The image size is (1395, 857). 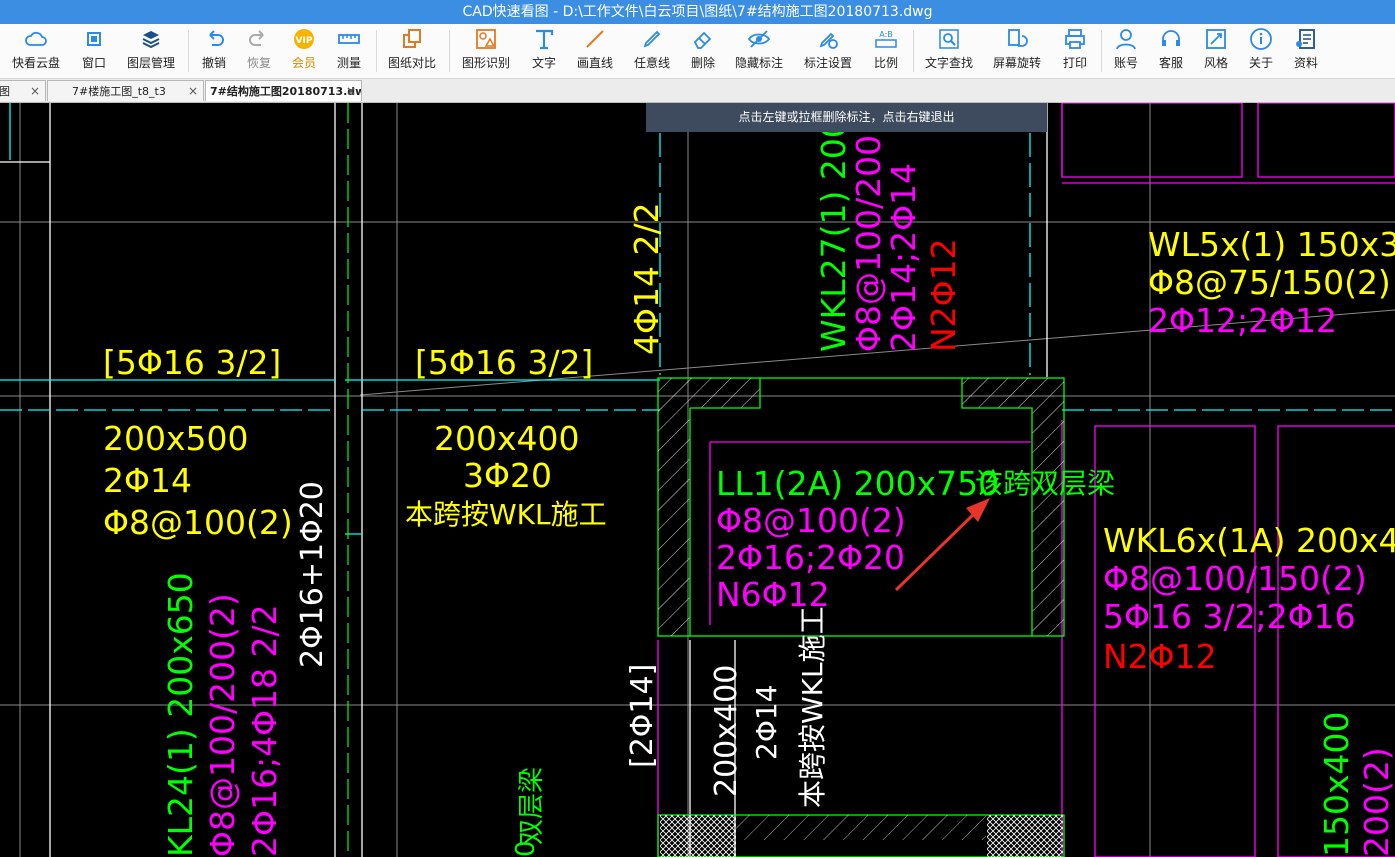 I want to click on toolbar-label: 任意线, so click(x=651, y=63).